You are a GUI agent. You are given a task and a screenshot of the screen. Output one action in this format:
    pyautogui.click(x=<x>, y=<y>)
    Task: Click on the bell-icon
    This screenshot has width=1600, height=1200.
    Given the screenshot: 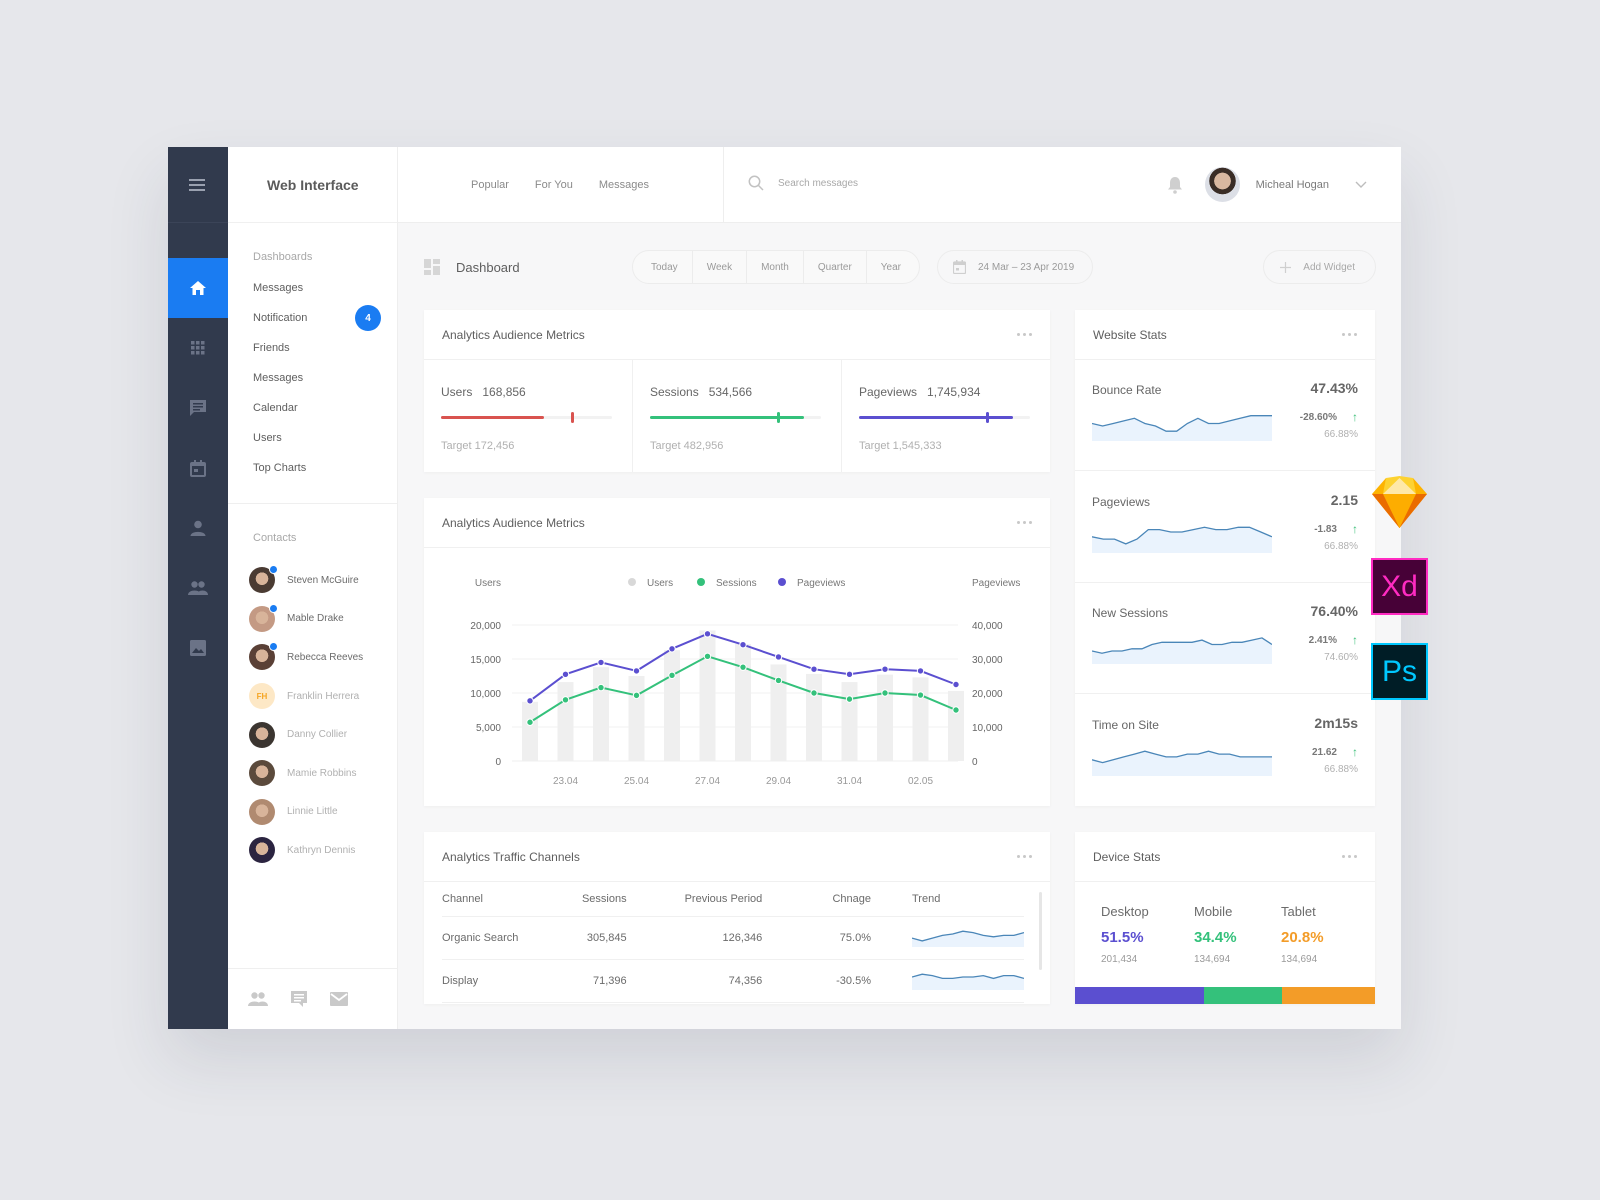 What is the action you would take?
    pyautogui.click(x=1175, y=185)
    